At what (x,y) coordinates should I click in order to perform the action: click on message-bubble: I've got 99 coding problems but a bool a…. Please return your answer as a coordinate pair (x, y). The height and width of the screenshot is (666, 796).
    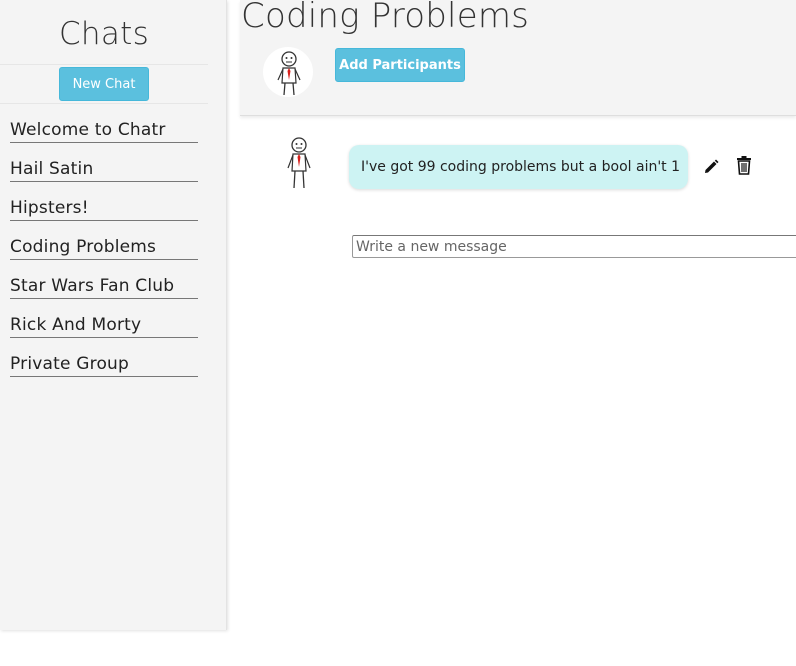
    Looking at the image, I should click on (518, 167).